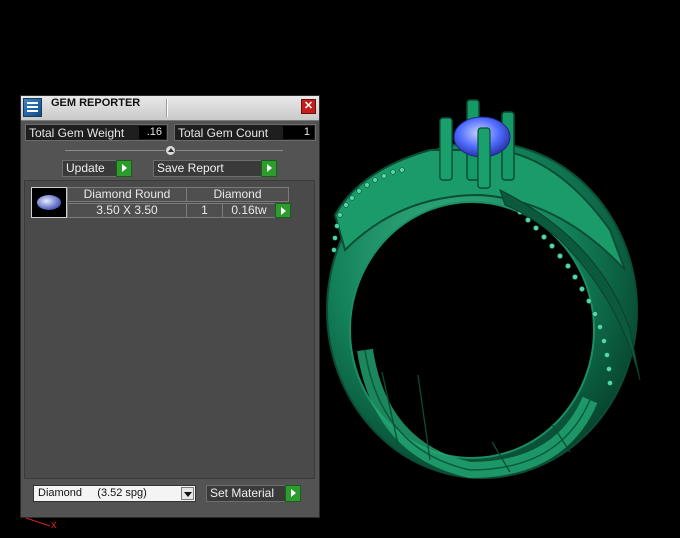  Describe the element at coordinates (85, 168) in the screenshot. I see `update-label: Update` at that location.